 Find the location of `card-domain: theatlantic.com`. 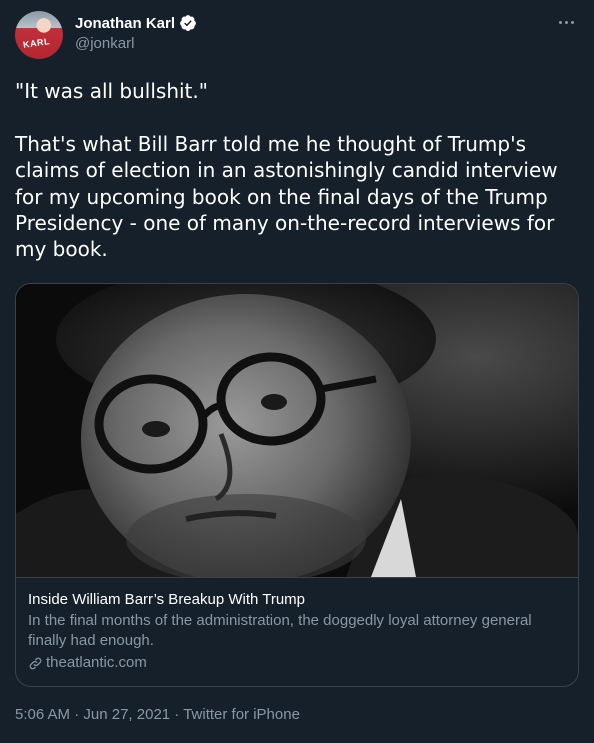

card-domain: theatlantic.com is located at coordinates (297, 663).